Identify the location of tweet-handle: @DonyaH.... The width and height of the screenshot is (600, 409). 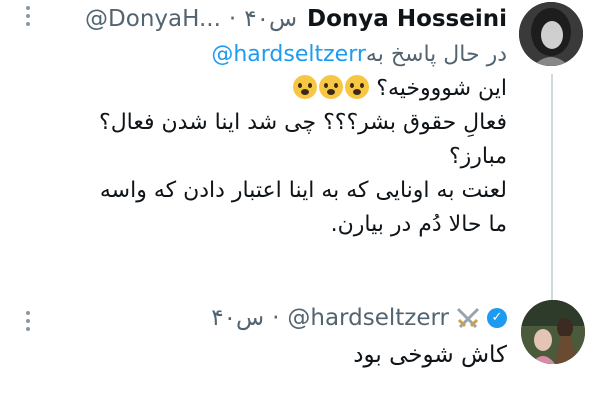
(153, 19).